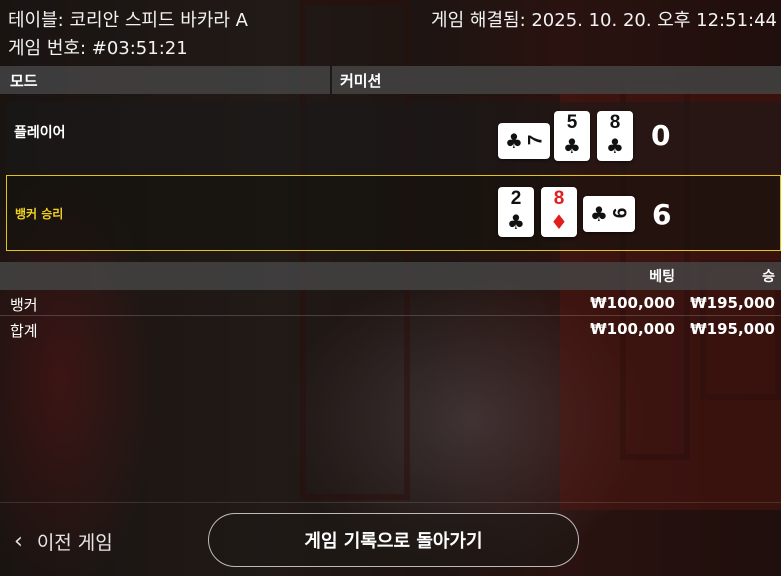  Describe the element at coordinates (393, 540) in the screenshot. I see `back-to-history-button: 게임 기록으로 돌아가기` at that location.